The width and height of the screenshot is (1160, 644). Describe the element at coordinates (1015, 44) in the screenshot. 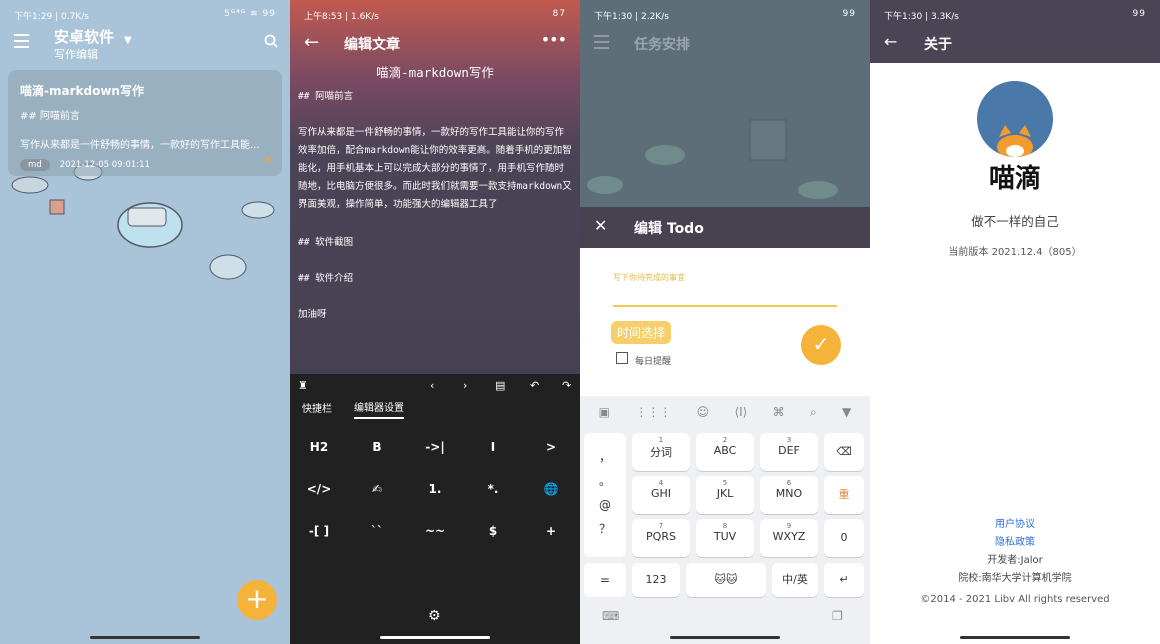

I see `top-app-bar: ← 关于` at that location.